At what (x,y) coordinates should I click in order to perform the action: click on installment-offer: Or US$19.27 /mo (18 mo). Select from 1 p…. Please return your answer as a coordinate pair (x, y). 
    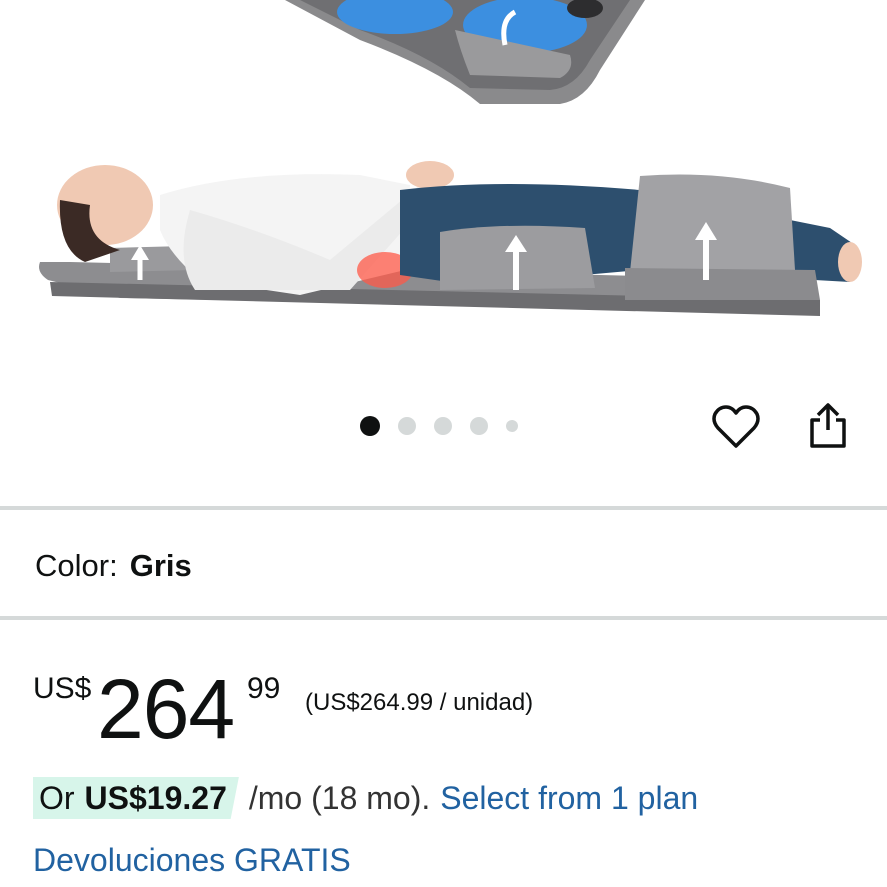
    Looking at the image, I should click on (365, 798).